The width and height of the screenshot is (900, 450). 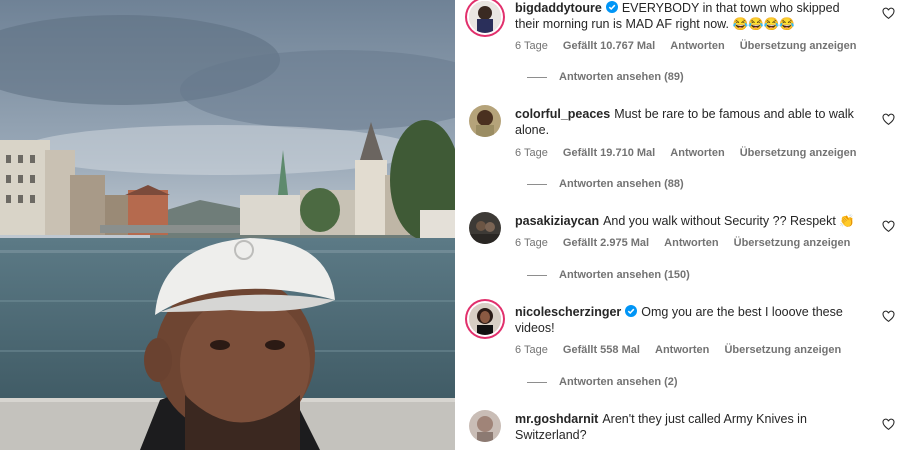 I want to click on comment-username: mr.goshdarnit, so click(x=556, y=419).